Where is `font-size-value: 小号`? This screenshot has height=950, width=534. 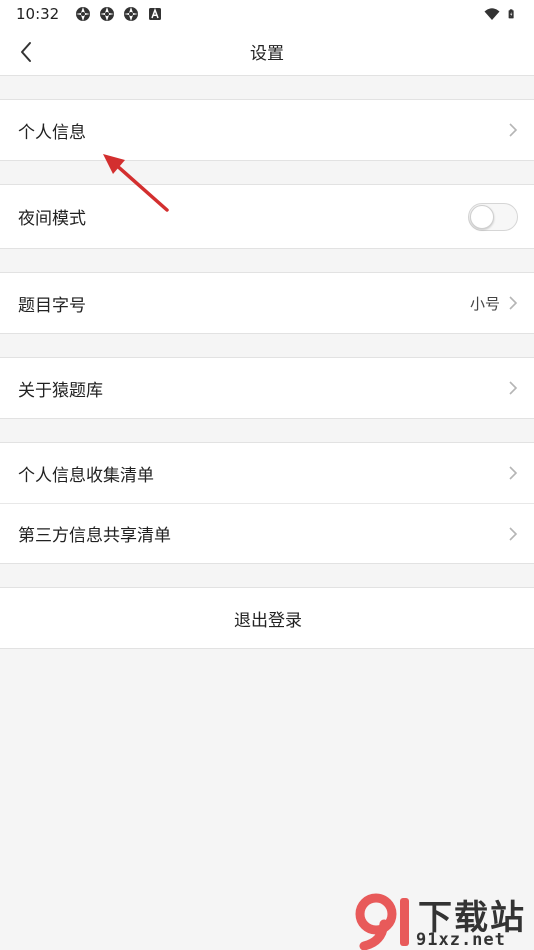
font-size-value: 小号 is located at coordinates (484, 303).